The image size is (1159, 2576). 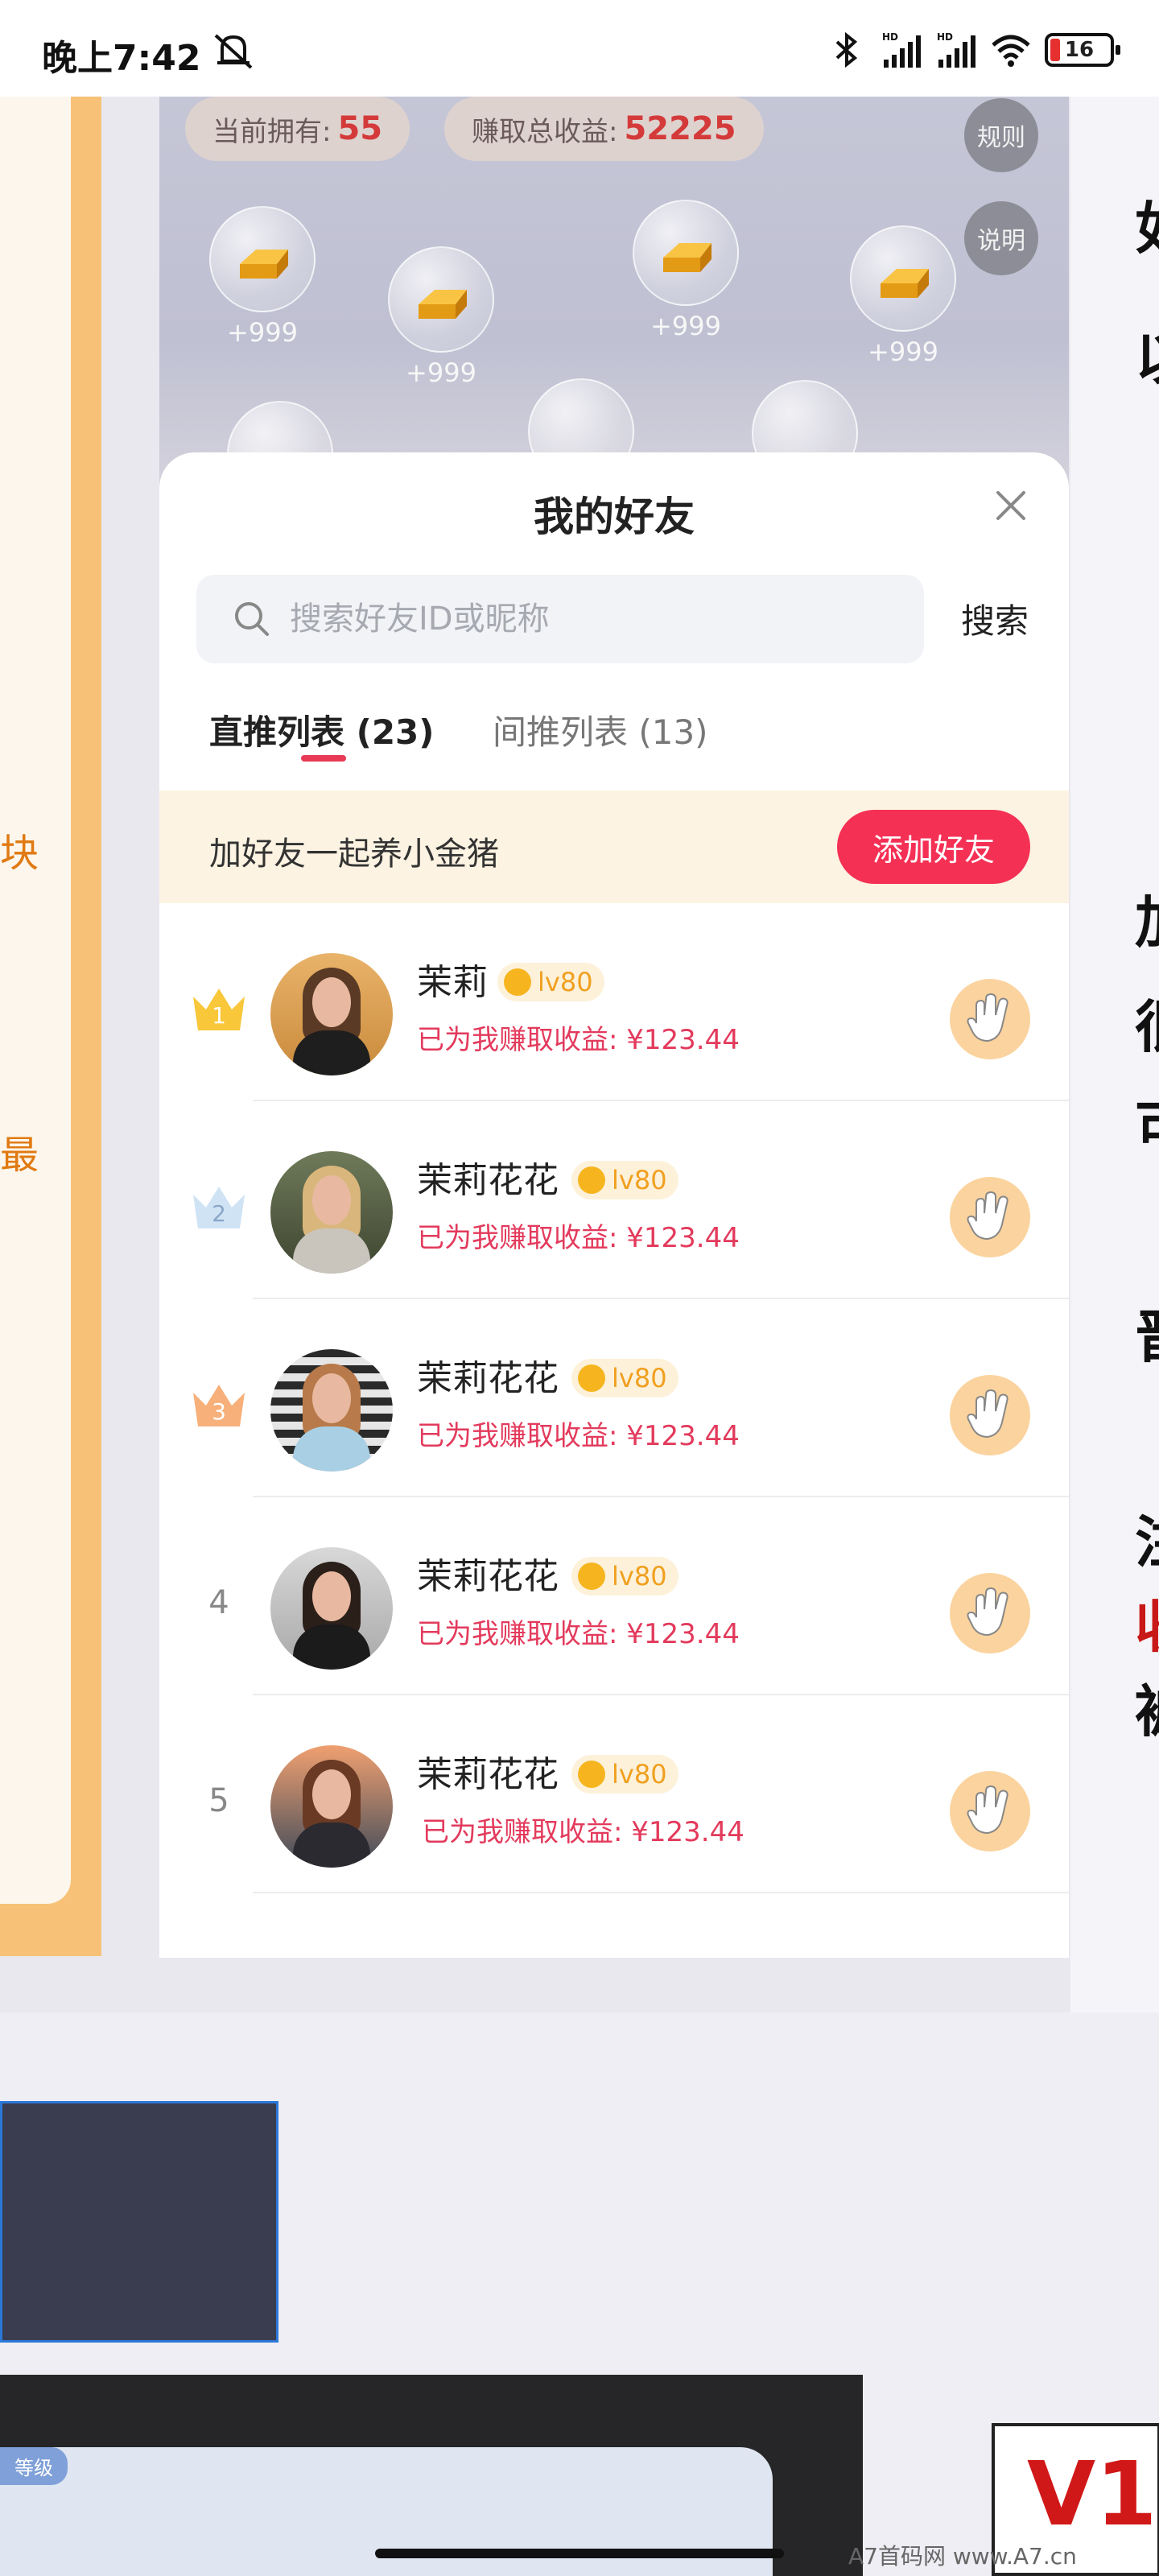 I want to click on battery-level: 16, so click(x=1079, y=50).